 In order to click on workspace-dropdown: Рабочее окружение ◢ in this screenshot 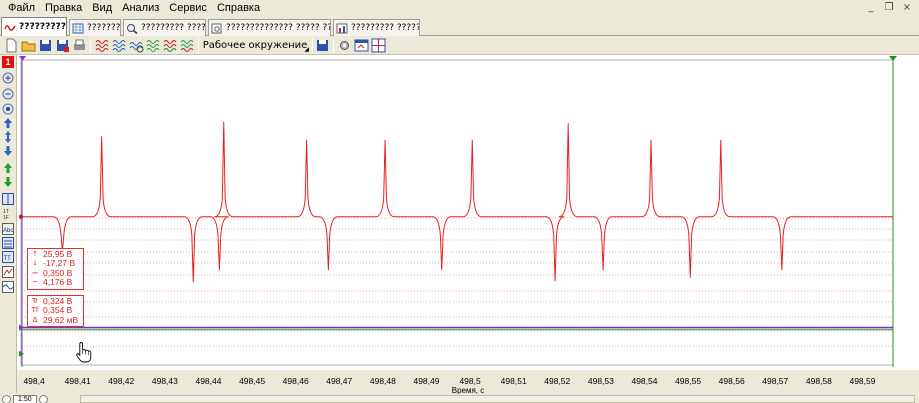, I will do `click(255, 45)`.